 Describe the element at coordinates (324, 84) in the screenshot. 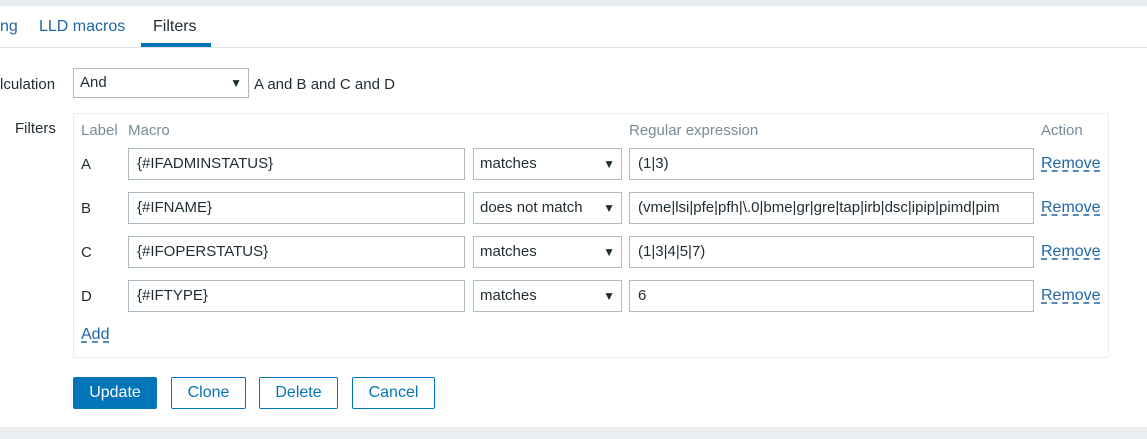

I see `calculation-formula: A and B and C and D` at that location.